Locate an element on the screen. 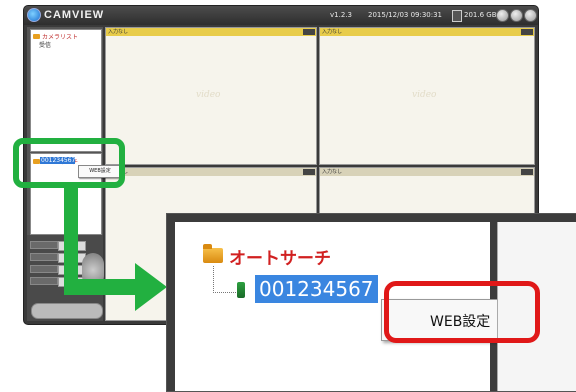 This screenshot has height=392, width=576. minimize-button is located at coordinates (502, 15).